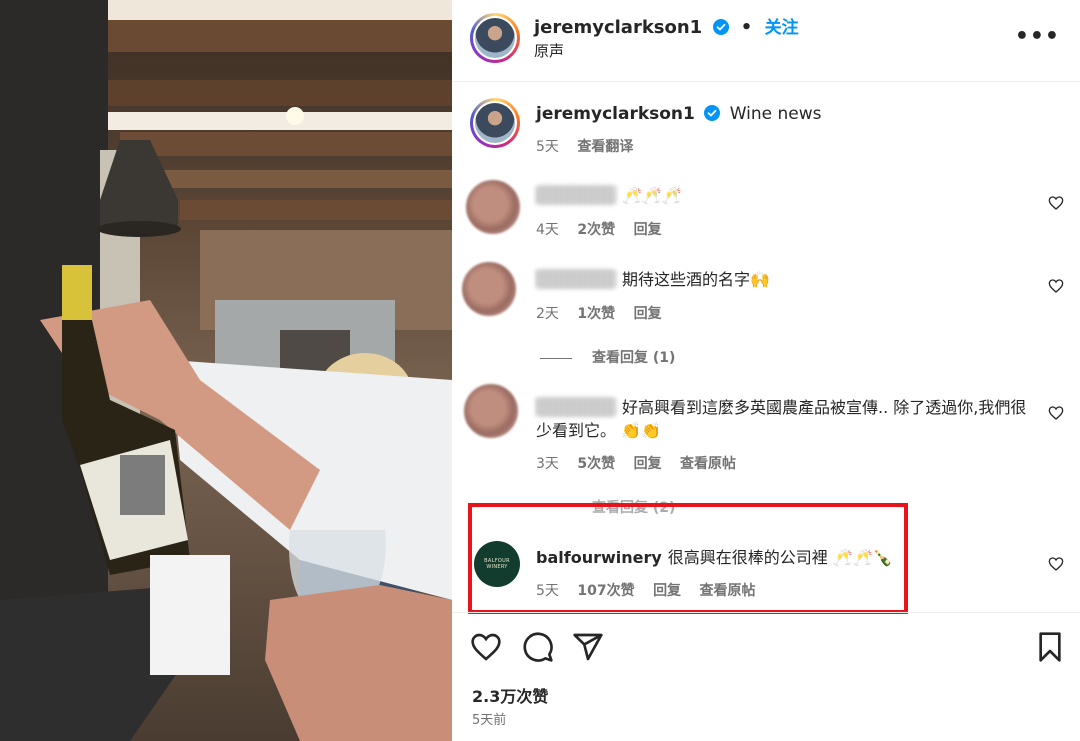  What do you see at coordinates (634, 358) in the screenshot?
I see `view-replies-label: 查看回复 (1)` at bounding box center [634, 358].